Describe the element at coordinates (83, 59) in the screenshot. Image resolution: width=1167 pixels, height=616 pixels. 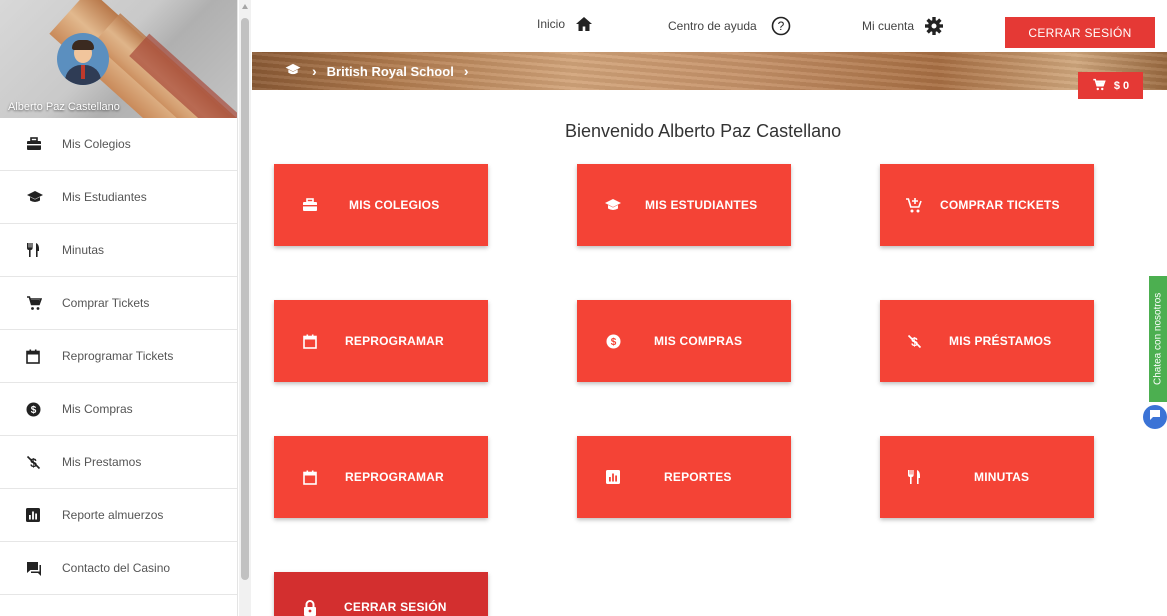
I see `avatar` at that location.